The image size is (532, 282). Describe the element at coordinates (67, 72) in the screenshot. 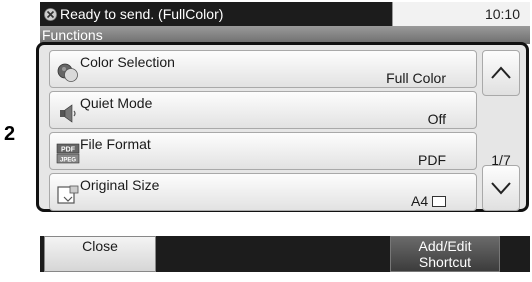

I see `color-selection-icon` at that location.